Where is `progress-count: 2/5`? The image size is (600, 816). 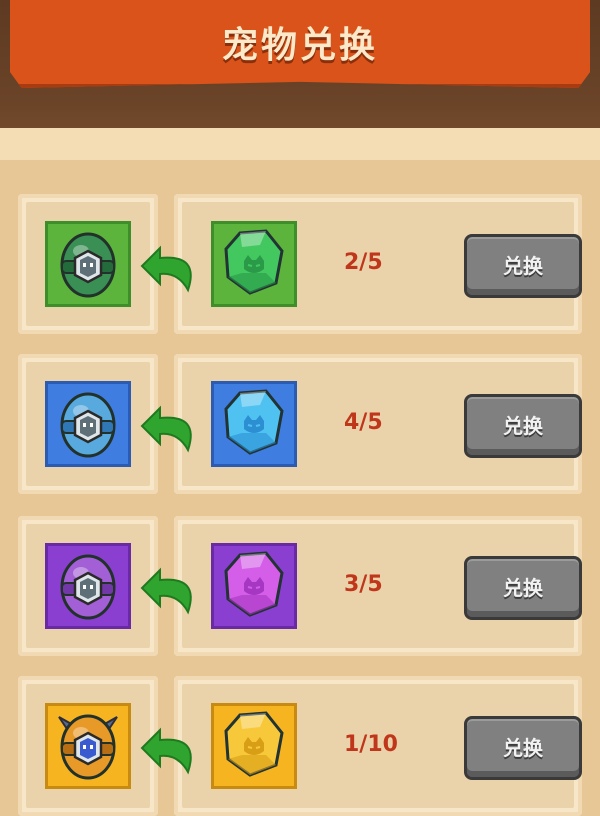
progress-count: 2/5 is located at coordinates (363, 262).